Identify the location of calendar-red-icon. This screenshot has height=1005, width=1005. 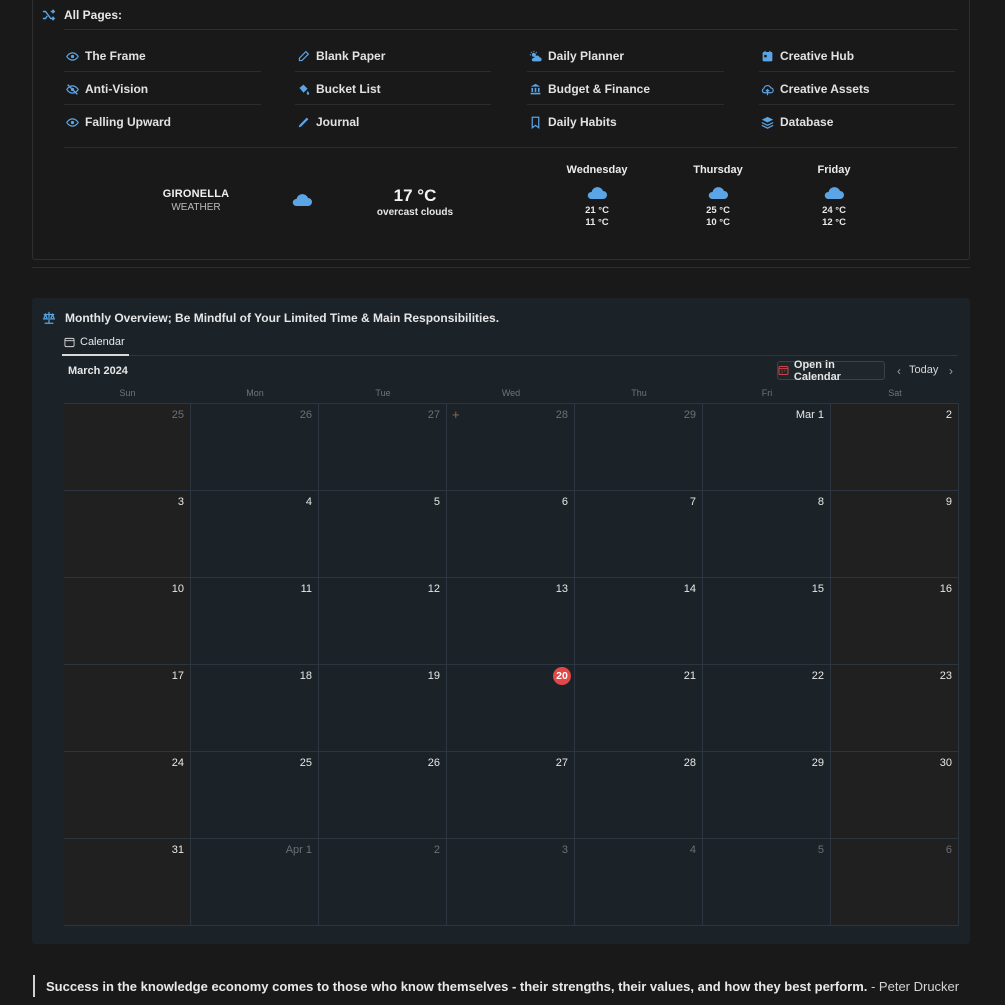
(783, 370).